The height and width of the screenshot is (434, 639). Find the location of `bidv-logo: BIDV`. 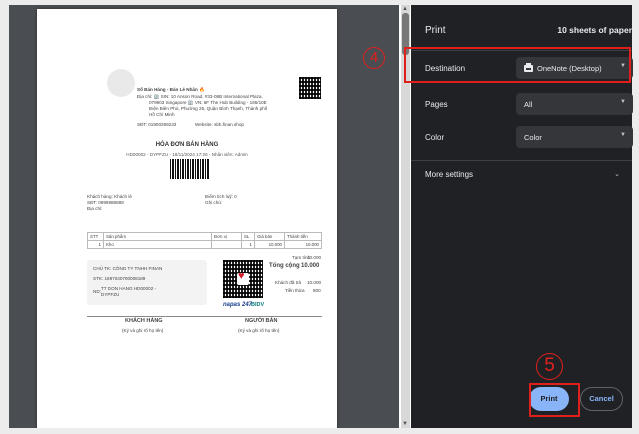

bidv-logo: BIDV is located at coordinates (258, 305).